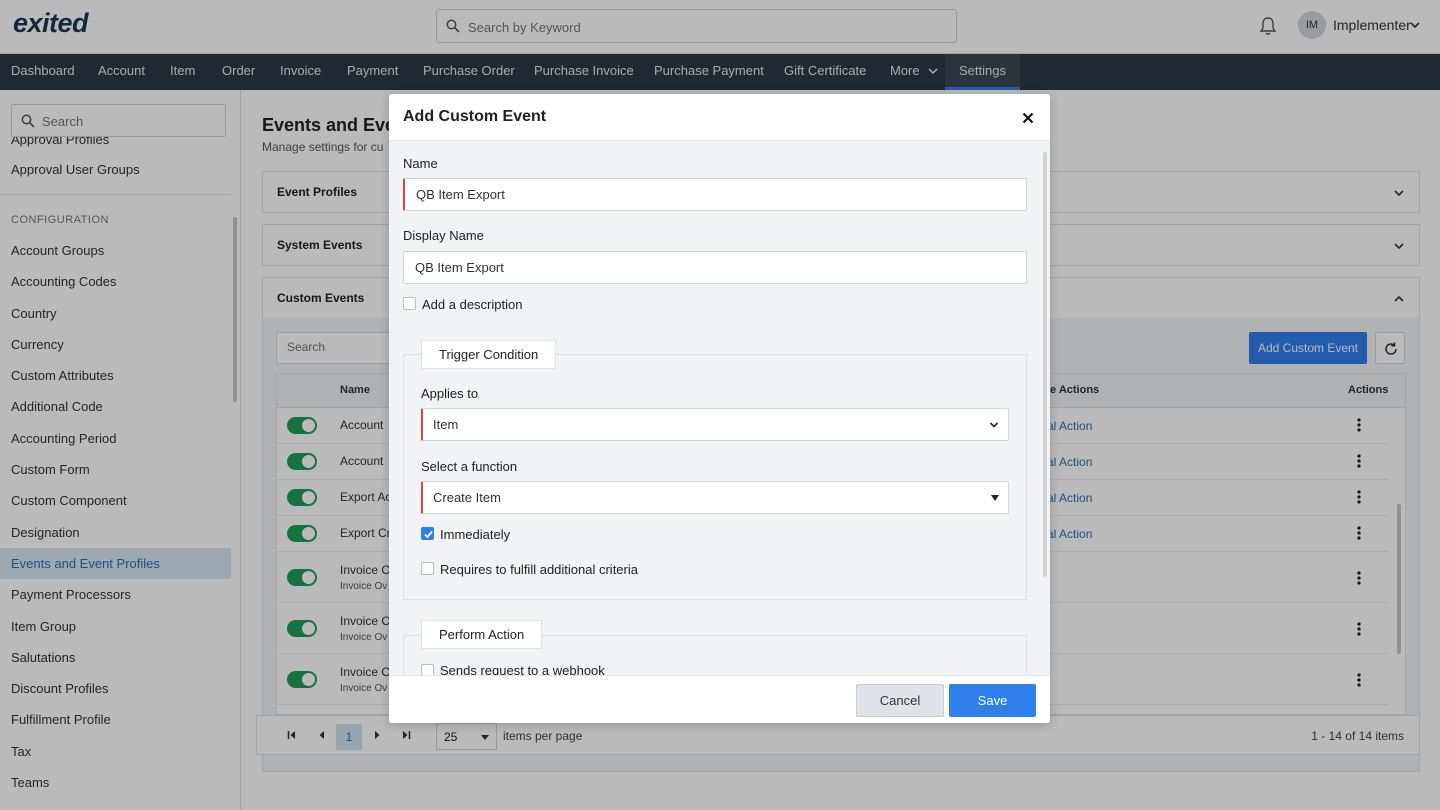 The width and height of the screenshot is (1440, 810). I want to click on immediately-checkbox, so click(427, 533).